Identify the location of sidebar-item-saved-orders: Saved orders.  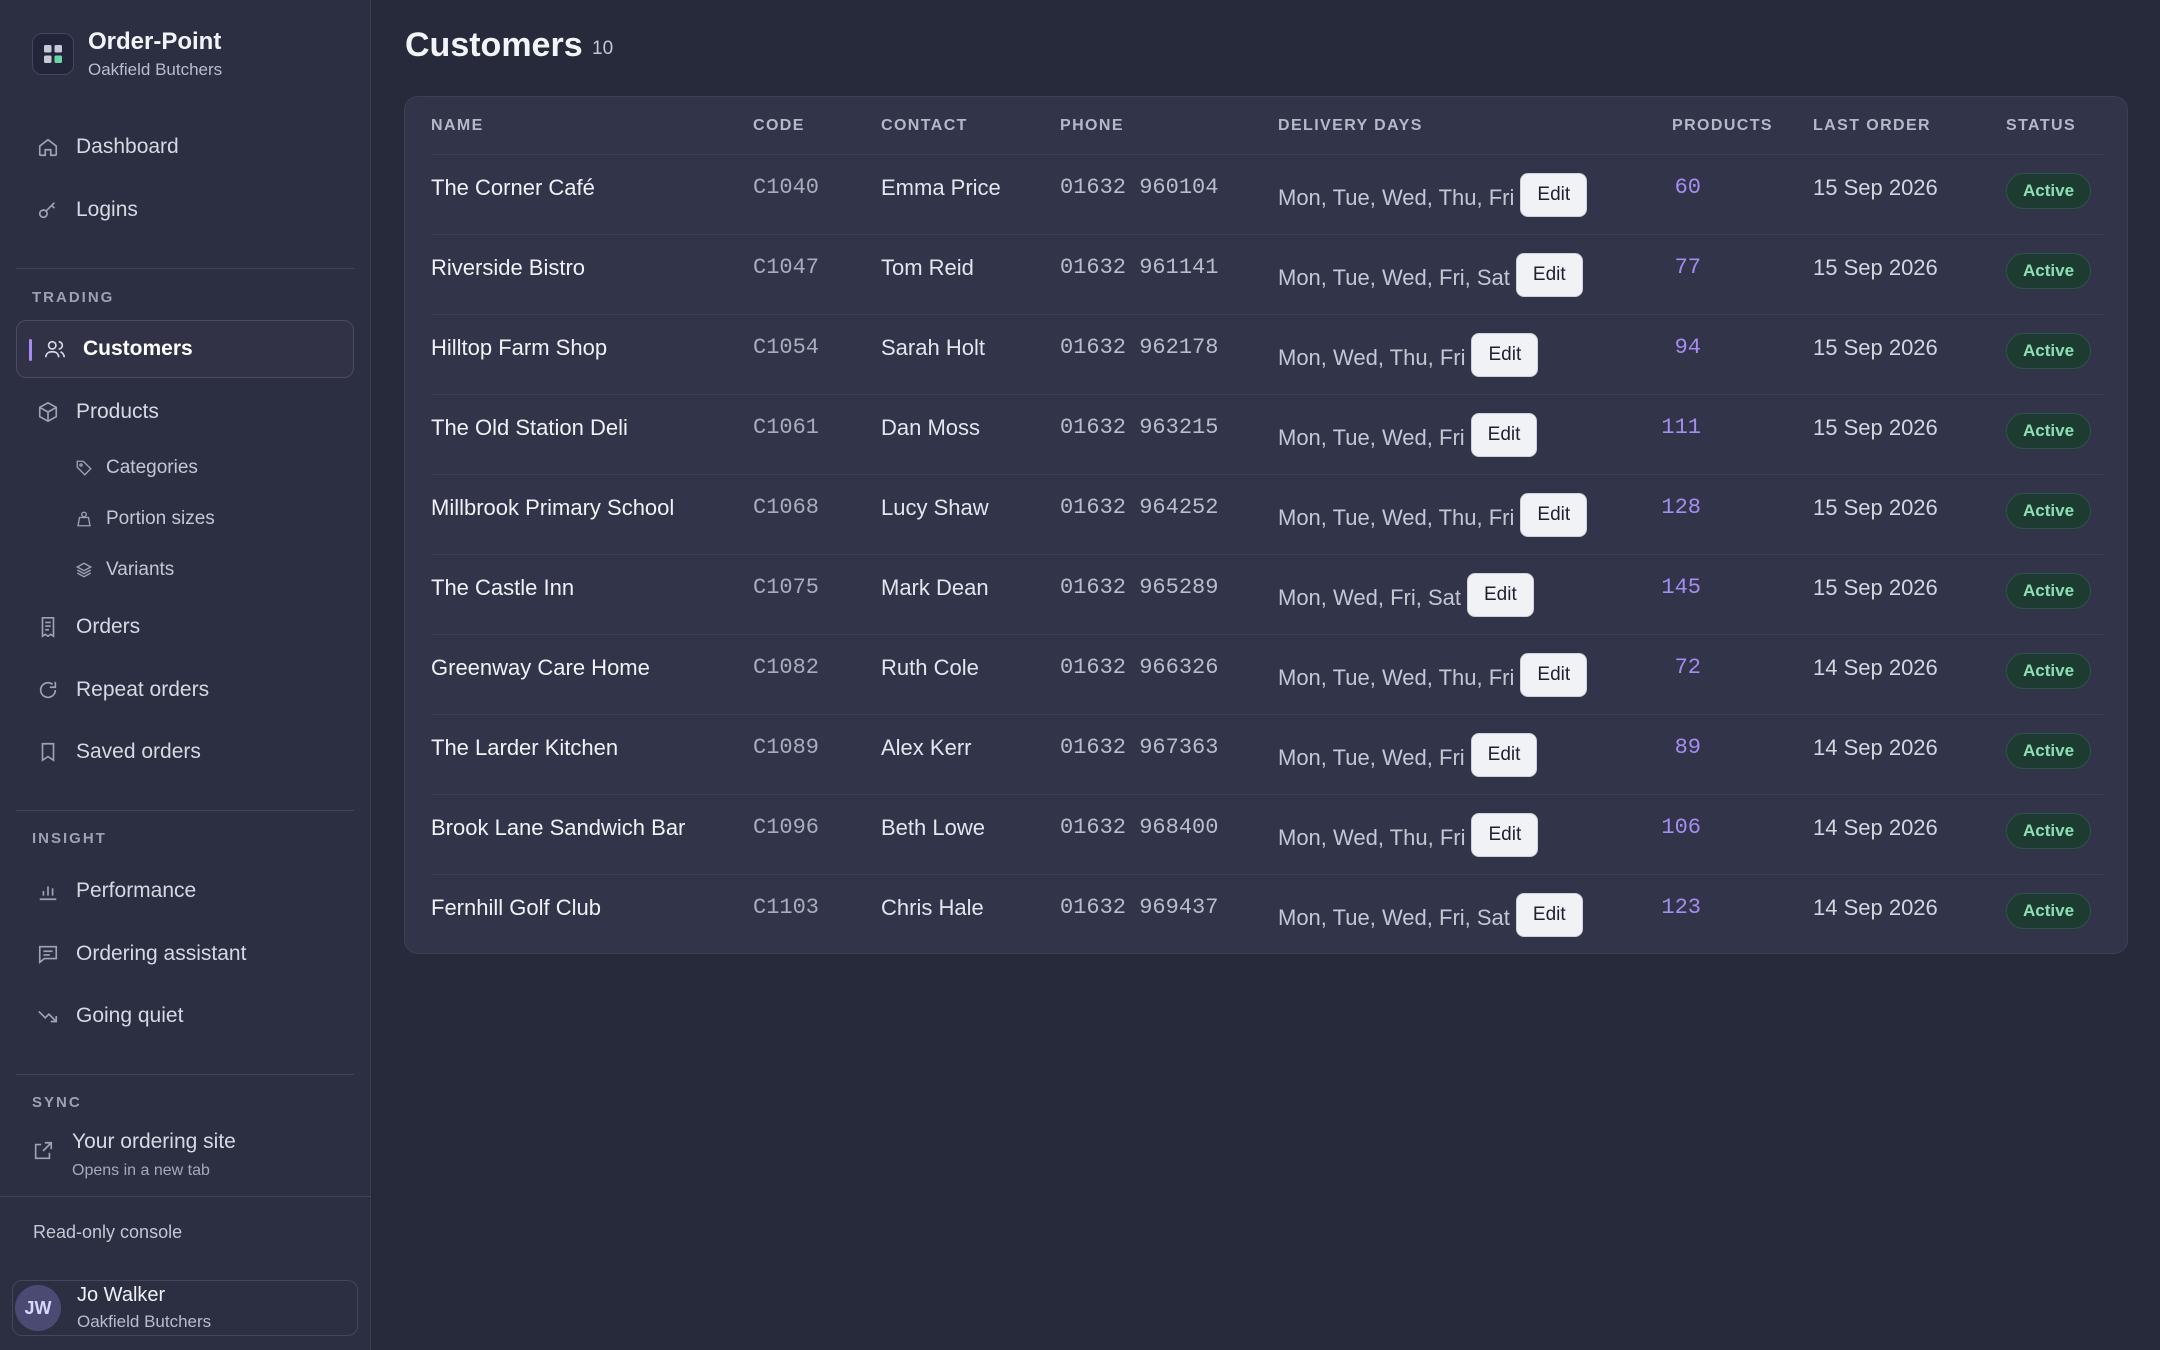
(185, 752).